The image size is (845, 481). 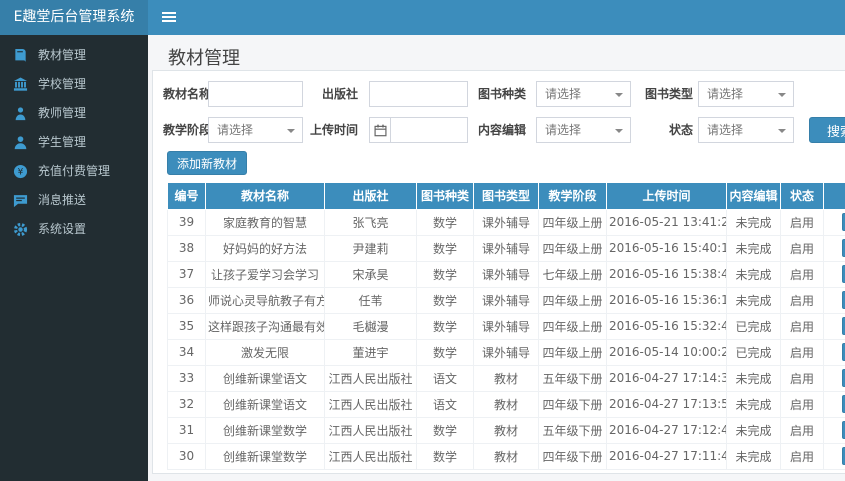 What do you see at coordinates (753, 326) in the screenshot?
I see `cell-editor: 已完成` at bounding box center [753, 326].